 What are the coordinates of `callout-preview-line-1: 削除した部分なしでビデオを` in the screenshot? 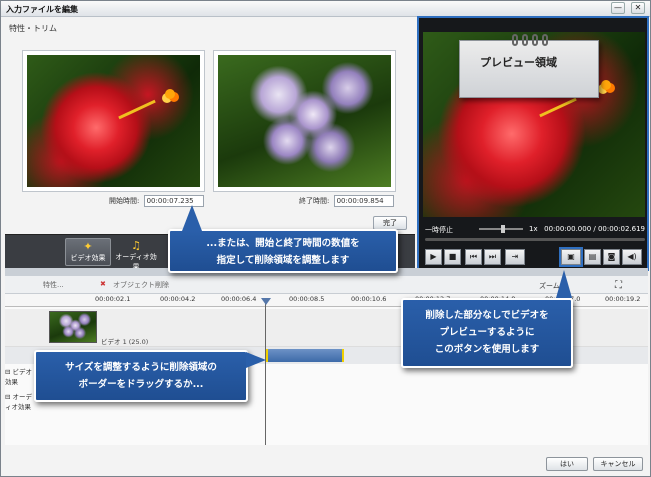 It's located at (487, 315).